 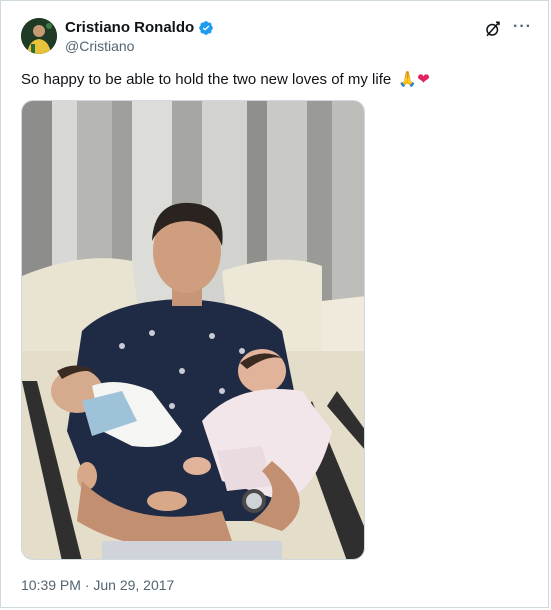 I want to click on red-heart-emoji: ❤, so click(x=423, y=79).